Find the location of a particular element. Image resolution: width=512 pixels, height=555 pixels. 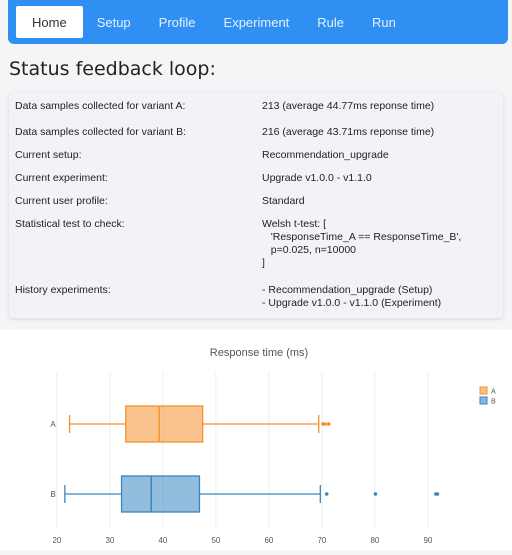

x-tick-label: 60 is located at coordinates (268, 540).